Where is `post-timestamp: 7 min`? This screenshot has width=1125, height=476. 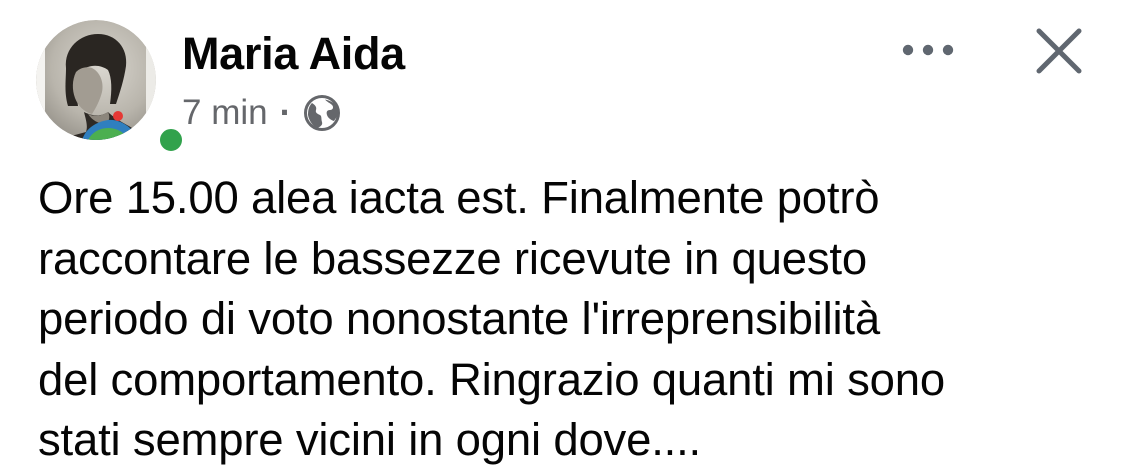
post-timestamp: 7 min is located at coordinates (225, 113).